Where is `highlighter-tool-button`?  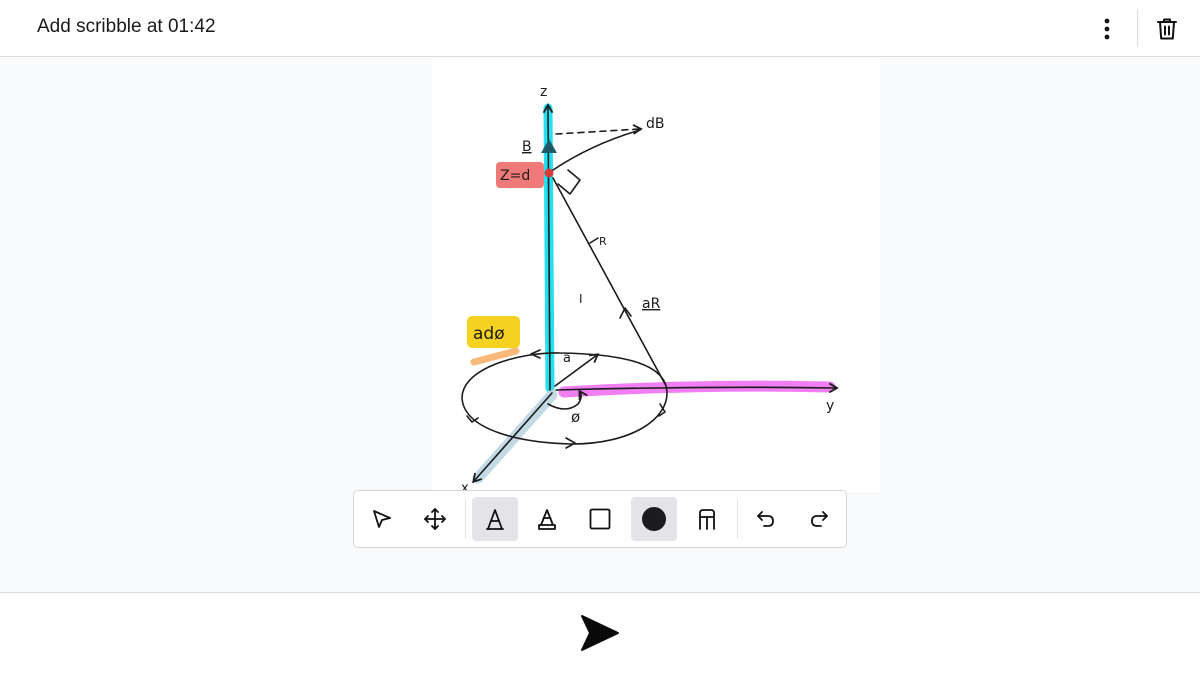
highlighter-tool-button is located at coordinates (547, 519).